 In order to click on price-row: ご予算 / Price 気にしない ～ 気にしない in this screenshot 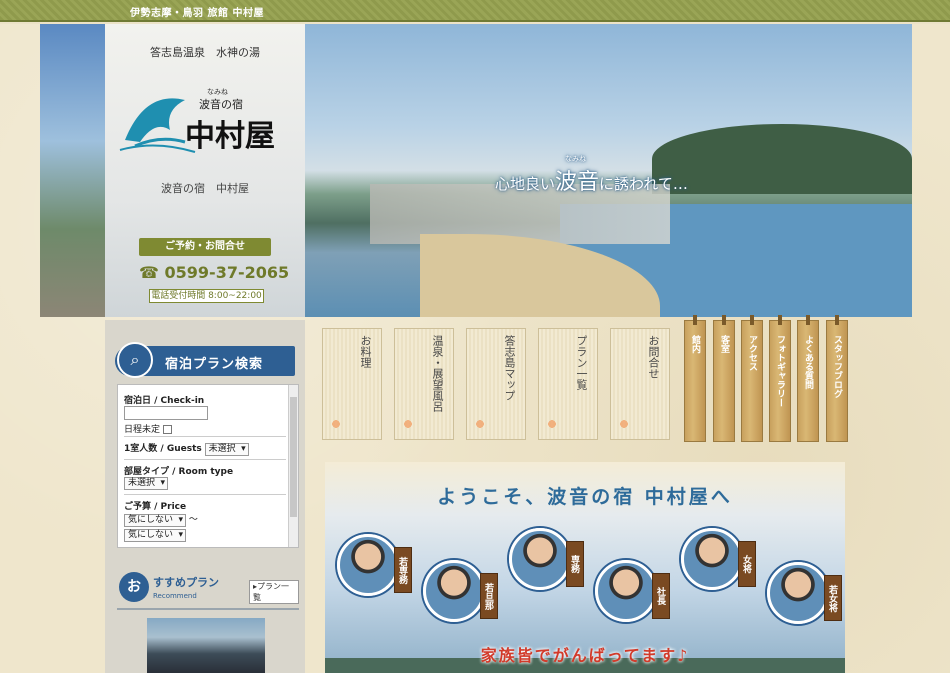, I will do `click(204, 520)`.